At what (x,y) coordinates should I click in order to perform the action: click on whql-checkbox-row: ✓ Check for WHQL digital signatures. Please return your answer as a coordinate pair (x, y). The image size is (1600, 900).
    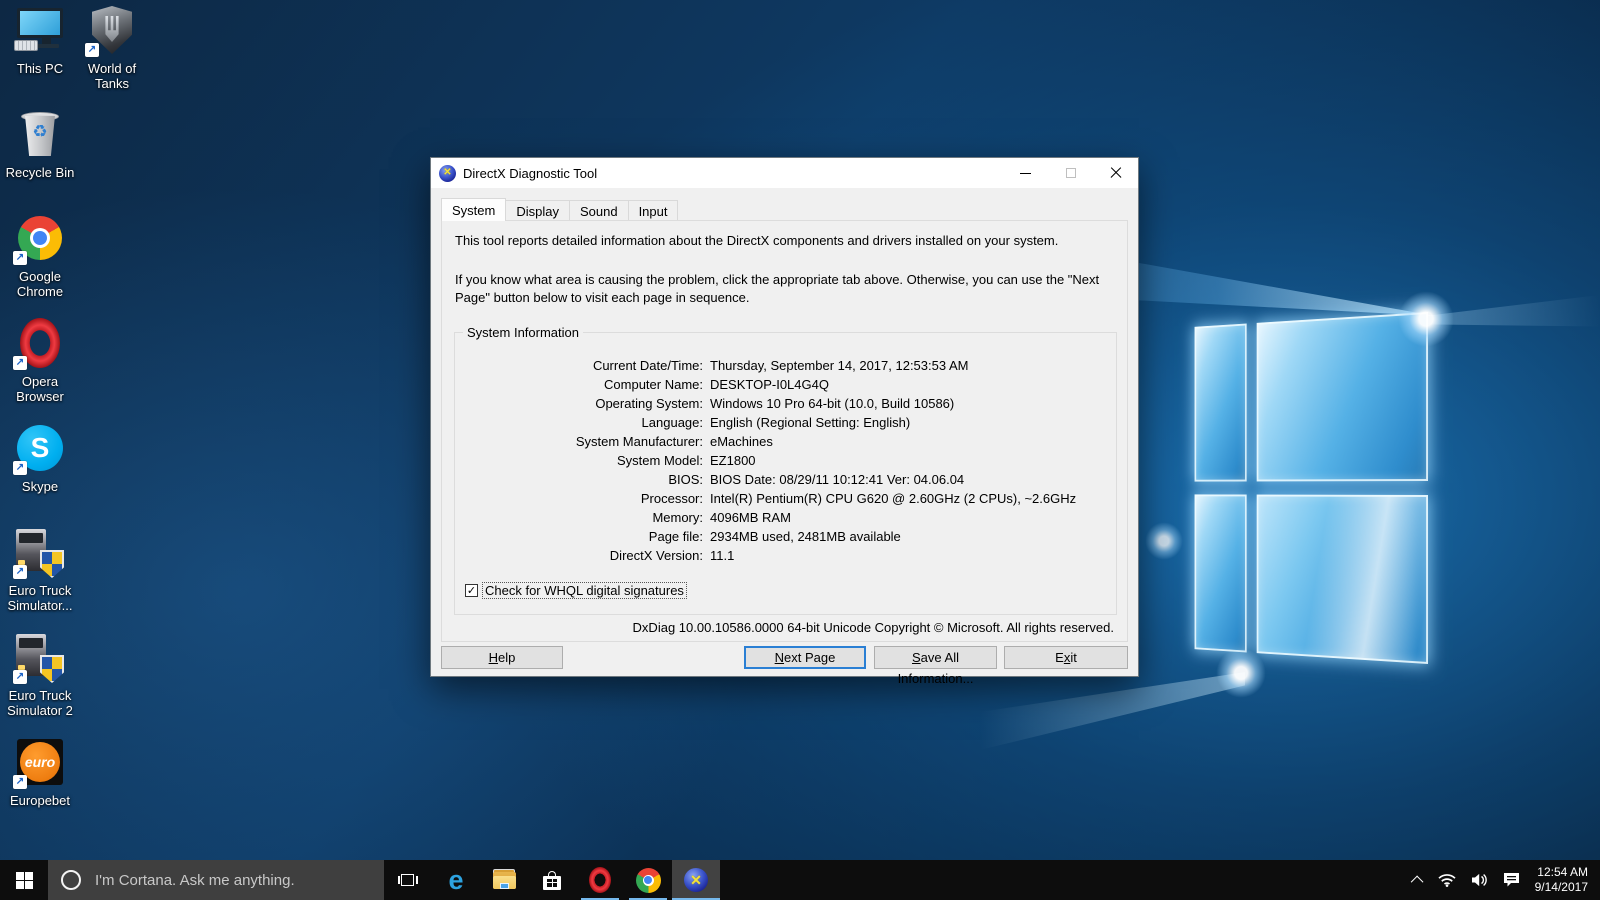
    Looking at the image, I should click on (576, 590).